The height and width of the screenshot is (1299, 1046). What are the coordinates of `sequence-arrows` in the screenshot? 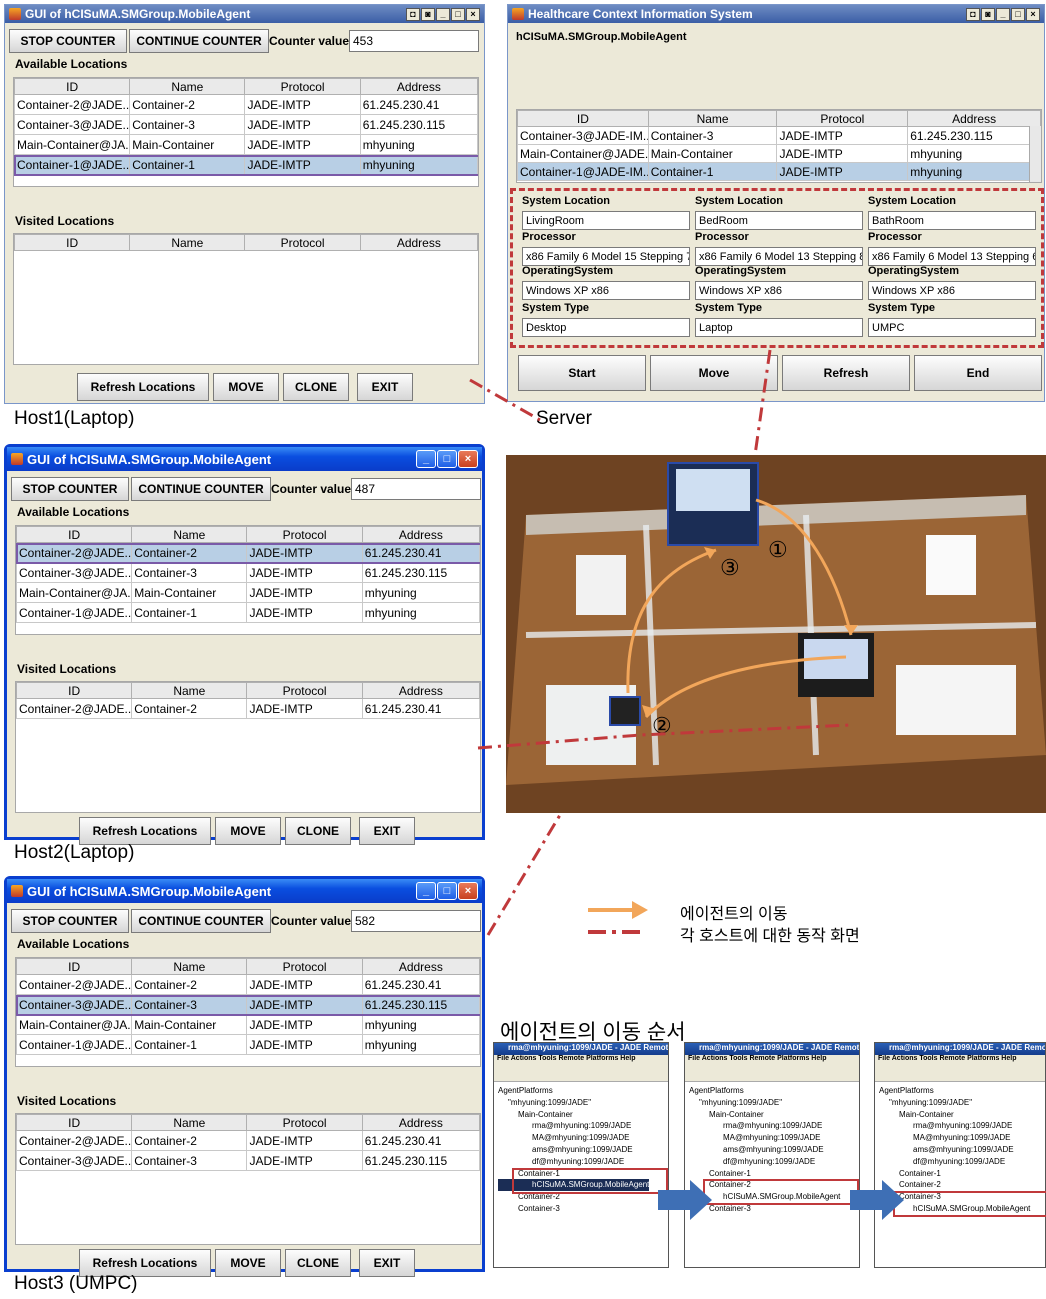 It's located at (781, 1200).